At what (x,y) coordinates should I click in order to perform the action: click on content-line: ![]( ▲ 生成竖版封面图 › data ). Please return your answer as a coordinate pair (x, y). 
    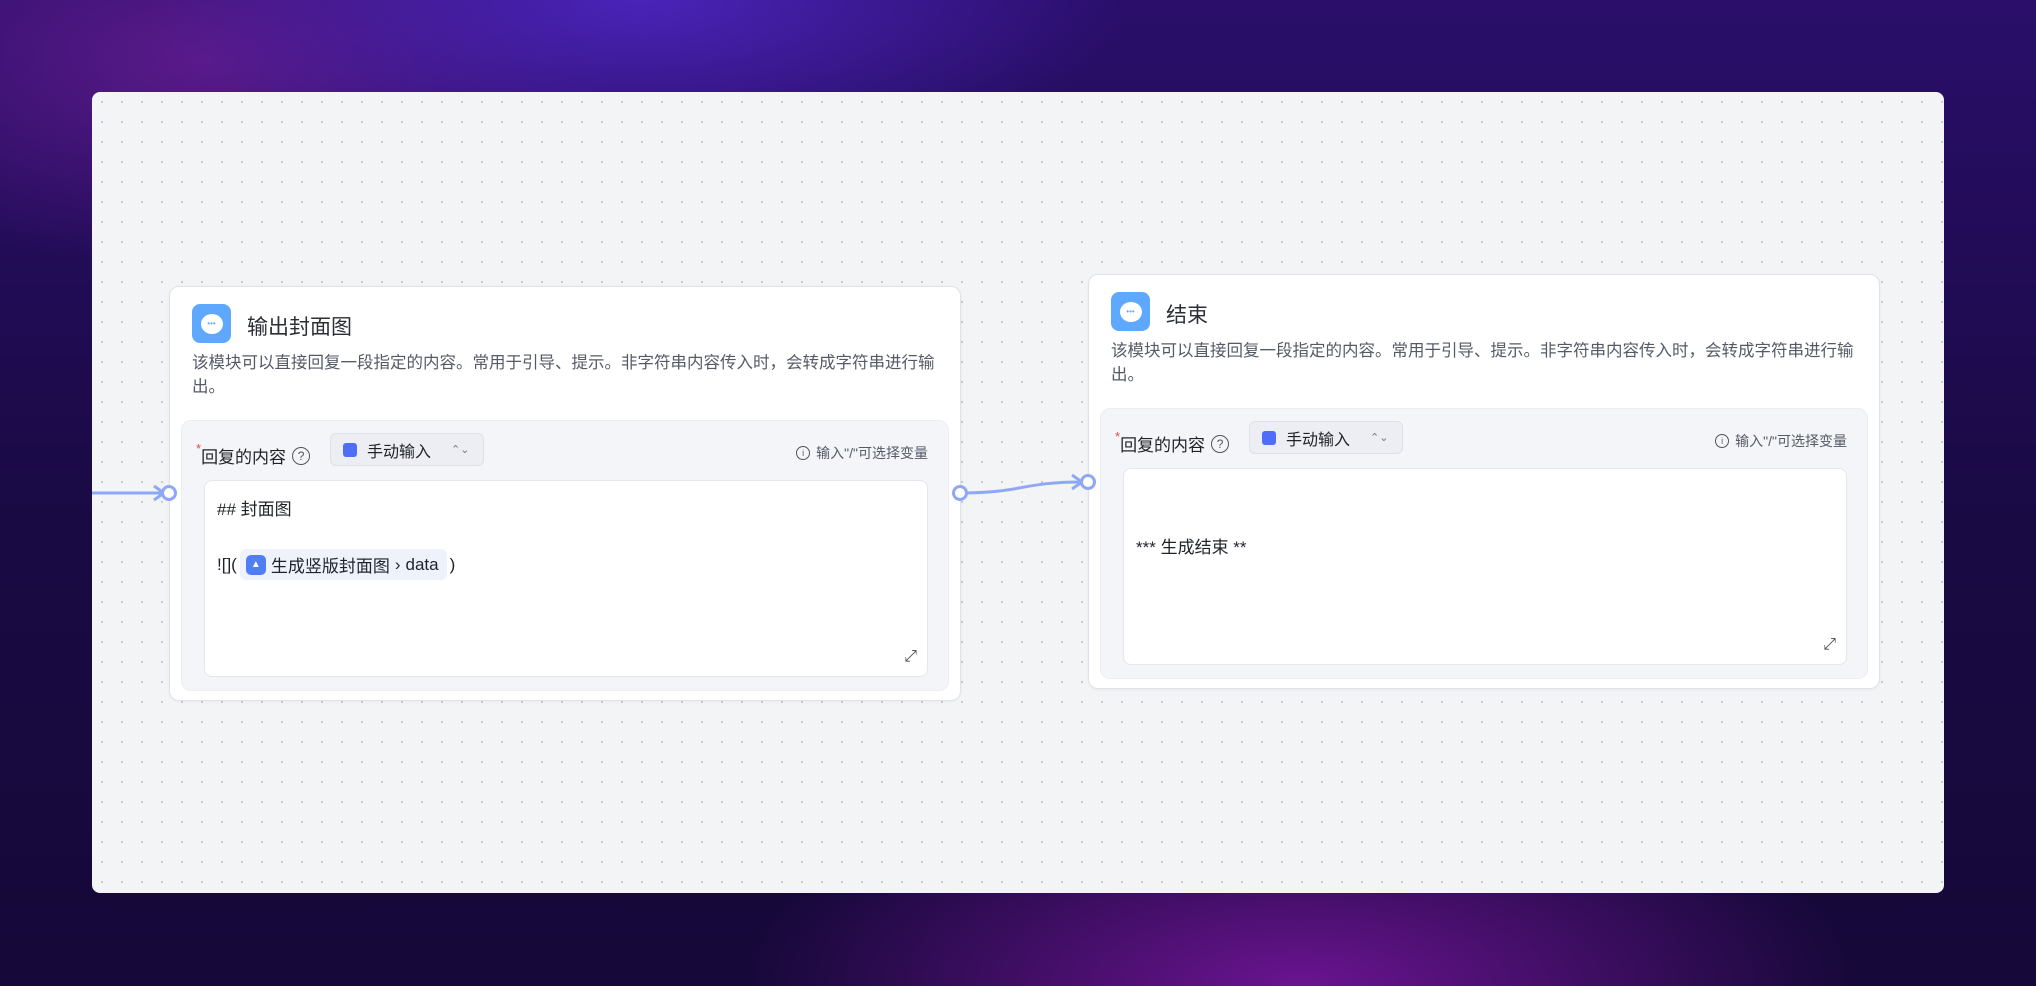
    Looking at the image, I should click on (336, 564).